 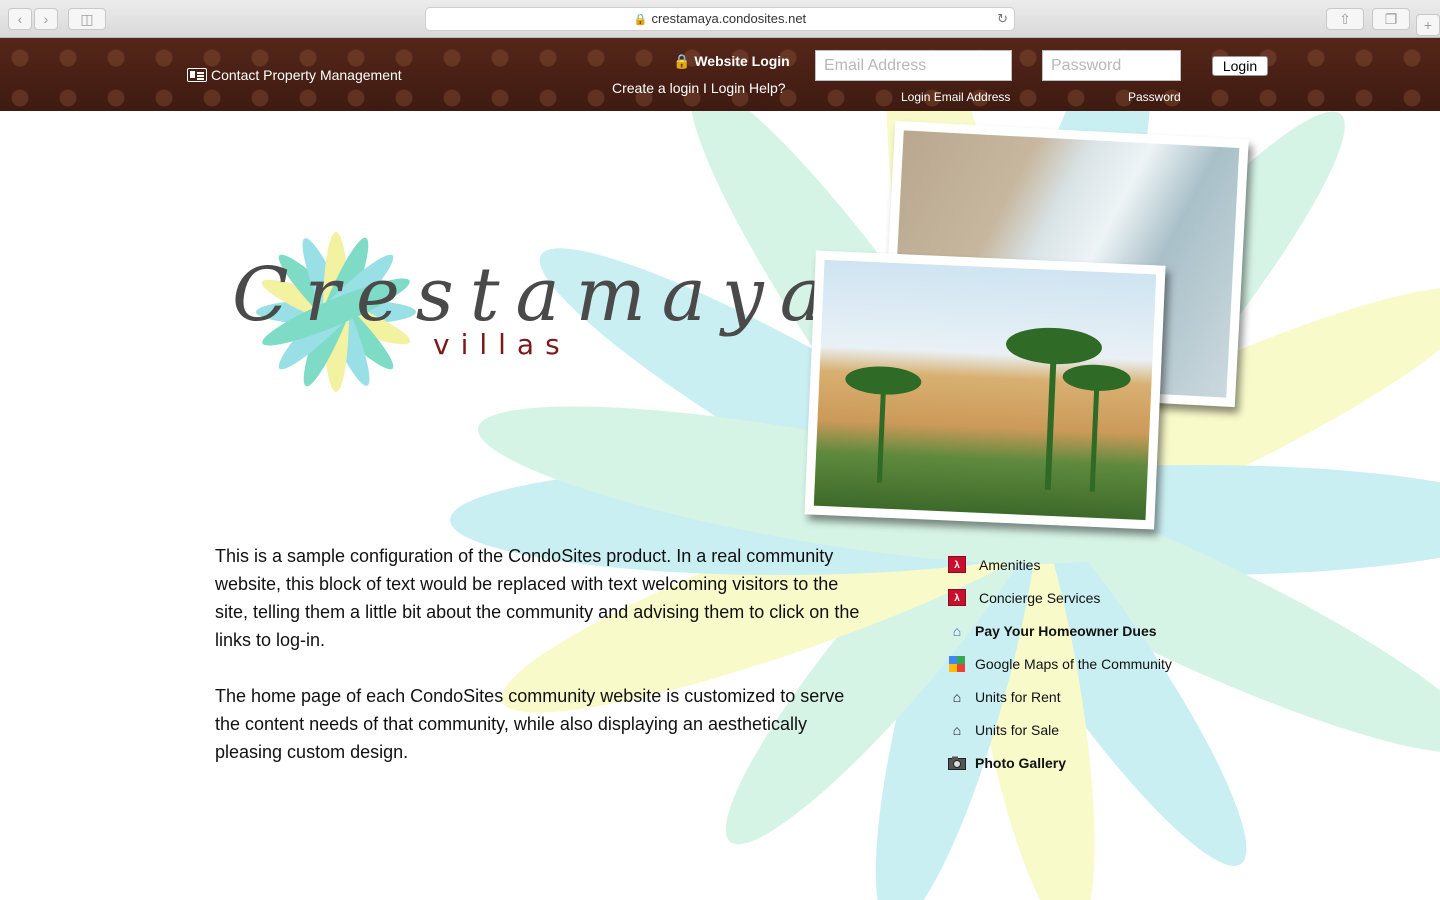 I want to click on email-field-label: Login Email Address, so click(x=956, y=97).